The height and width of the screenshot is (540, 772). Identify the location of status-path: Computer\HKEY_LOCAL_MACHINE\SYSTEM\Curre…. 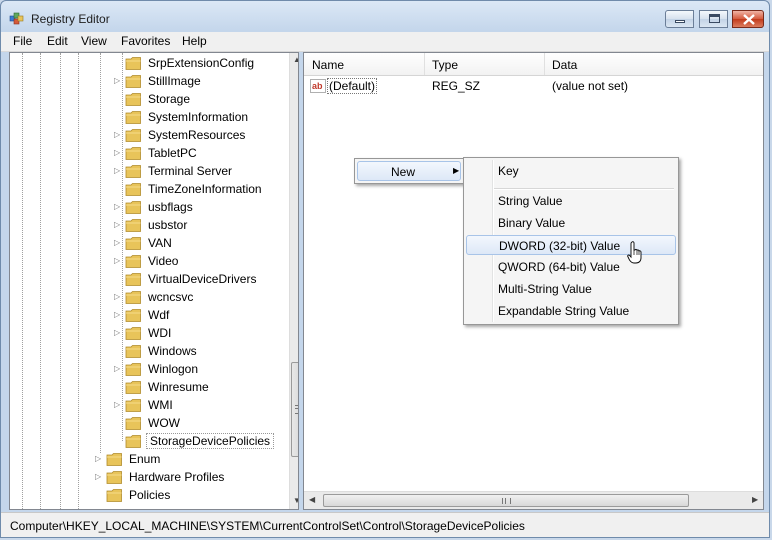
(267, 526).